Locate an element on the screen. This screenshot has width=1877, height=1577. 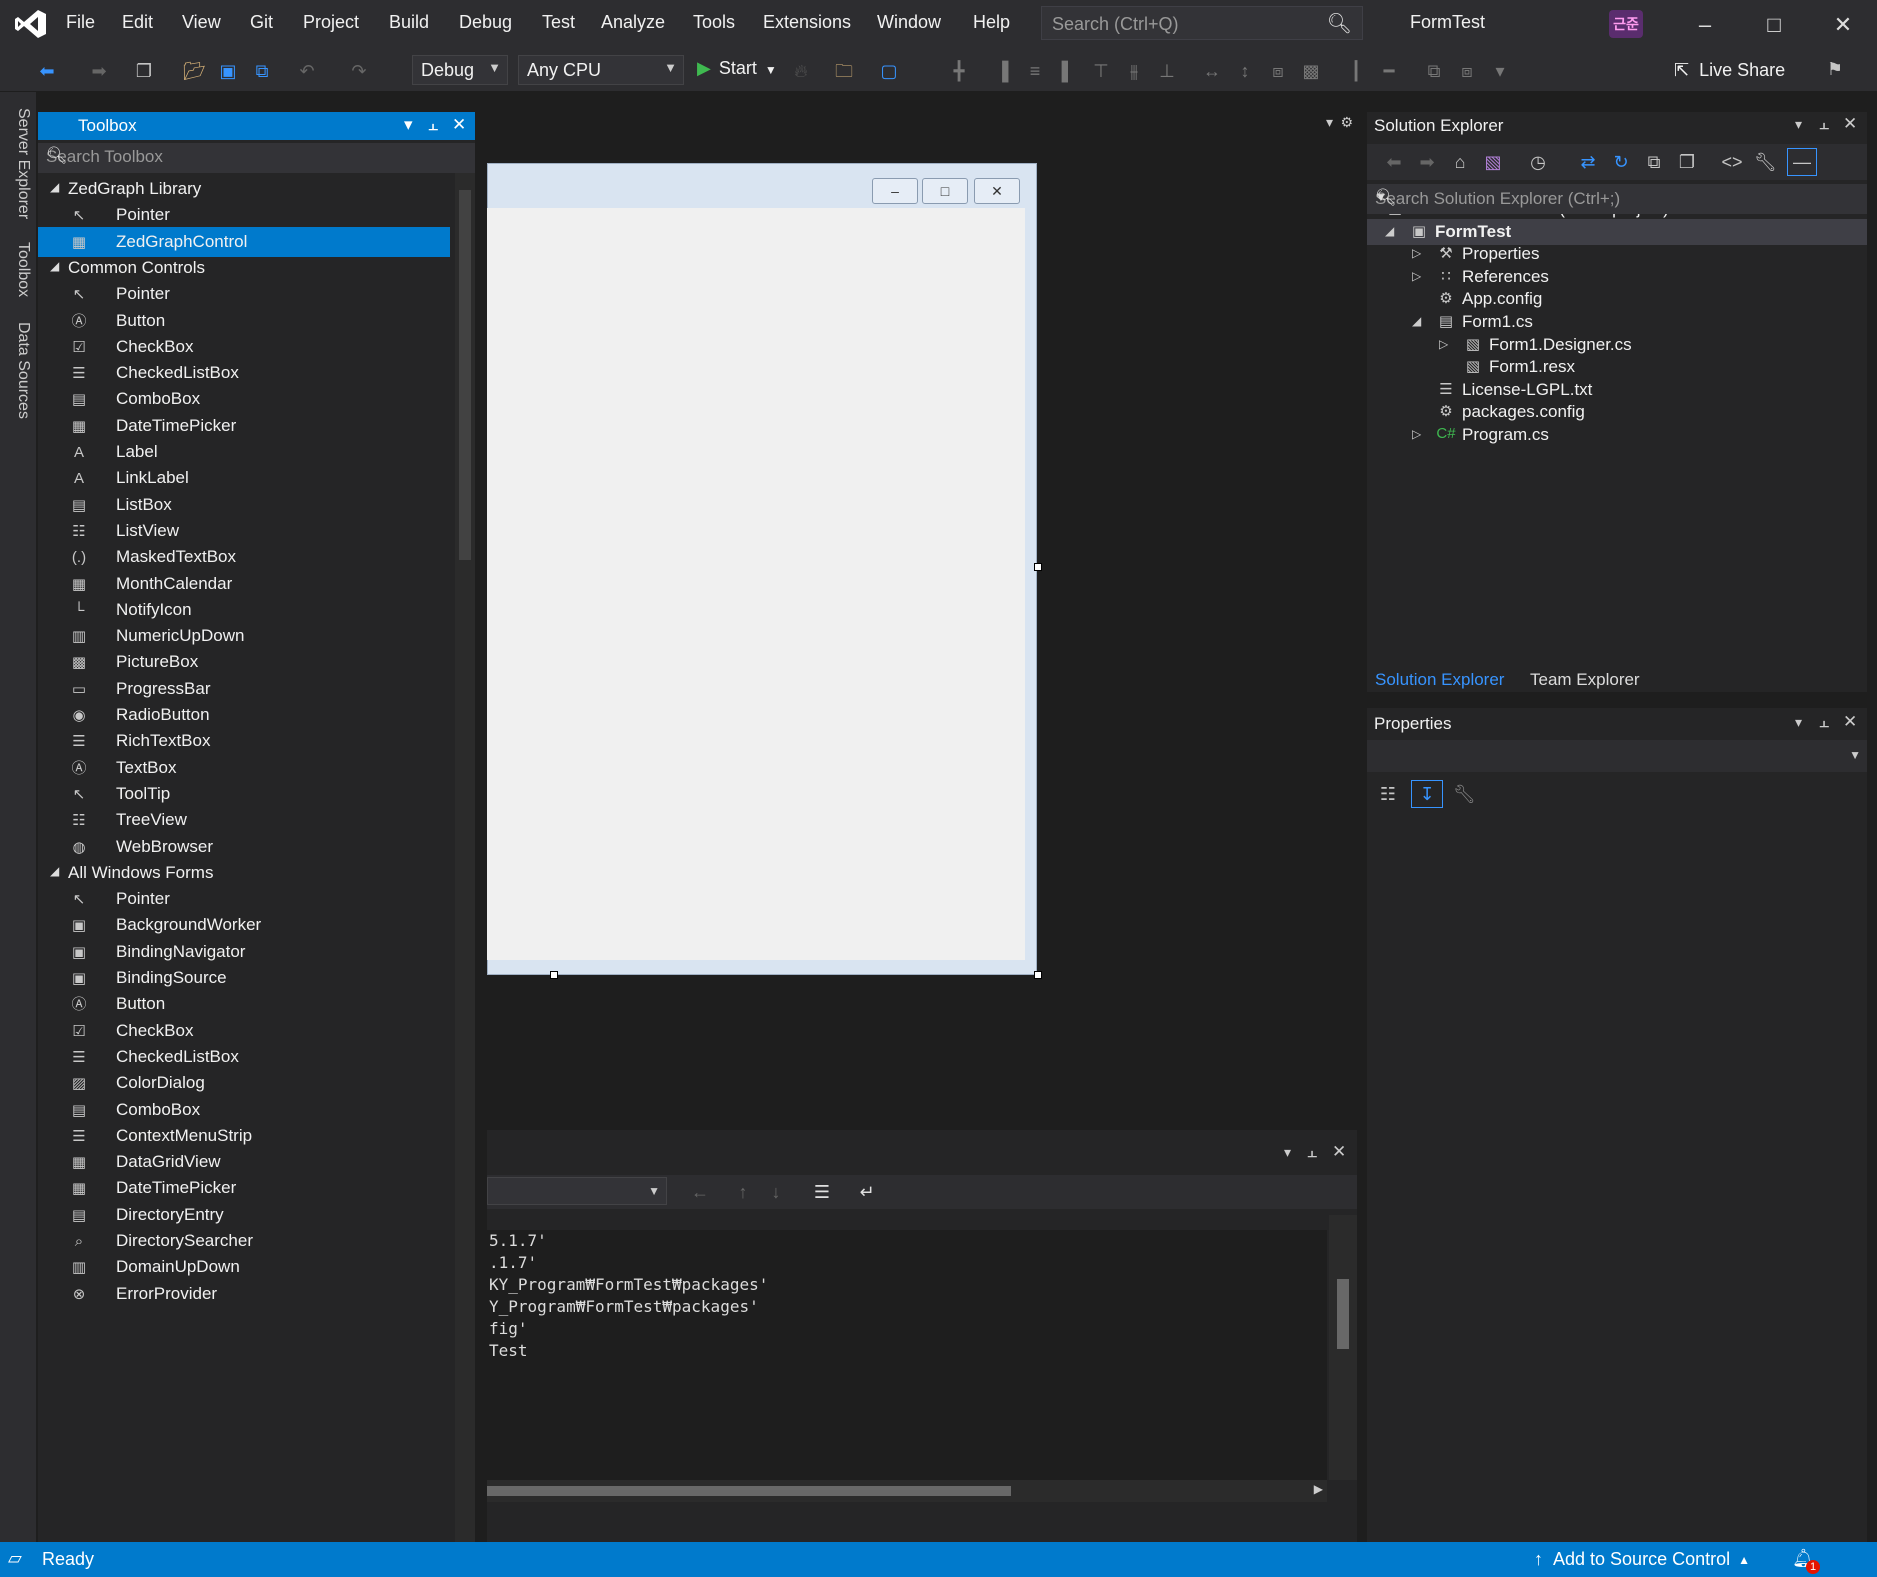
menu-tools: Tools is located at coordinates (714, 22).